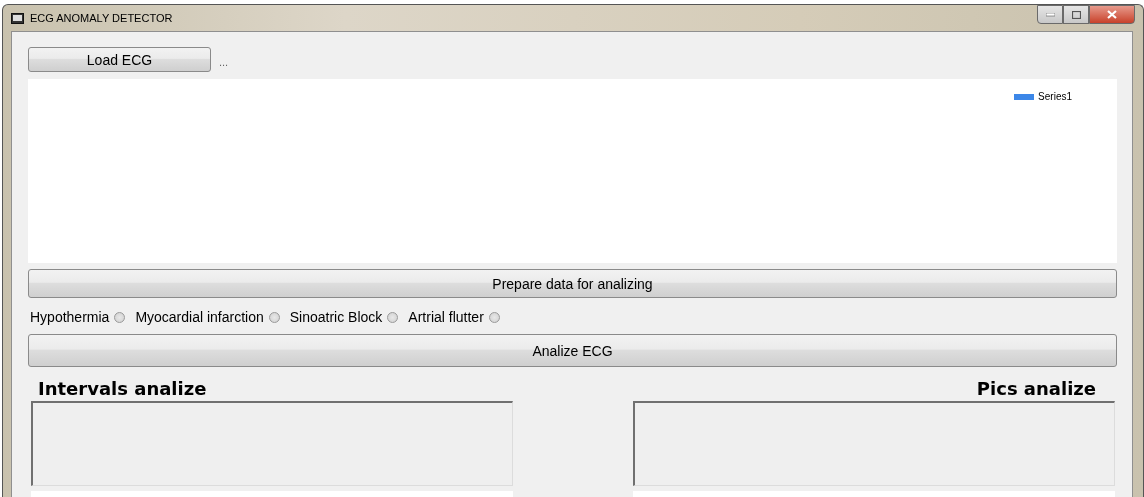 The image size is (1144, 497). I want to click on minimize-button, so click(1050, 14).